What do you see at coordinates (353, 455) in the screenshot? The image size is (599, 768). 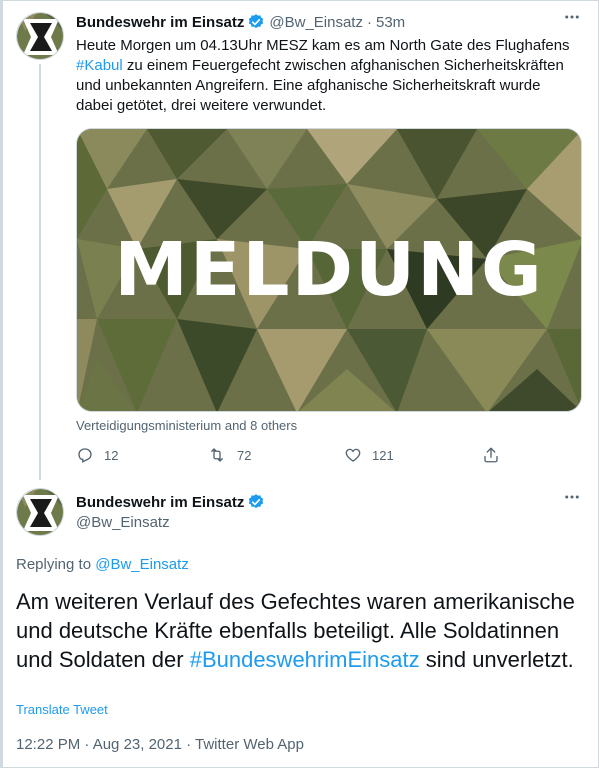 I see `heart-icon` at bounding box center [353, 455].